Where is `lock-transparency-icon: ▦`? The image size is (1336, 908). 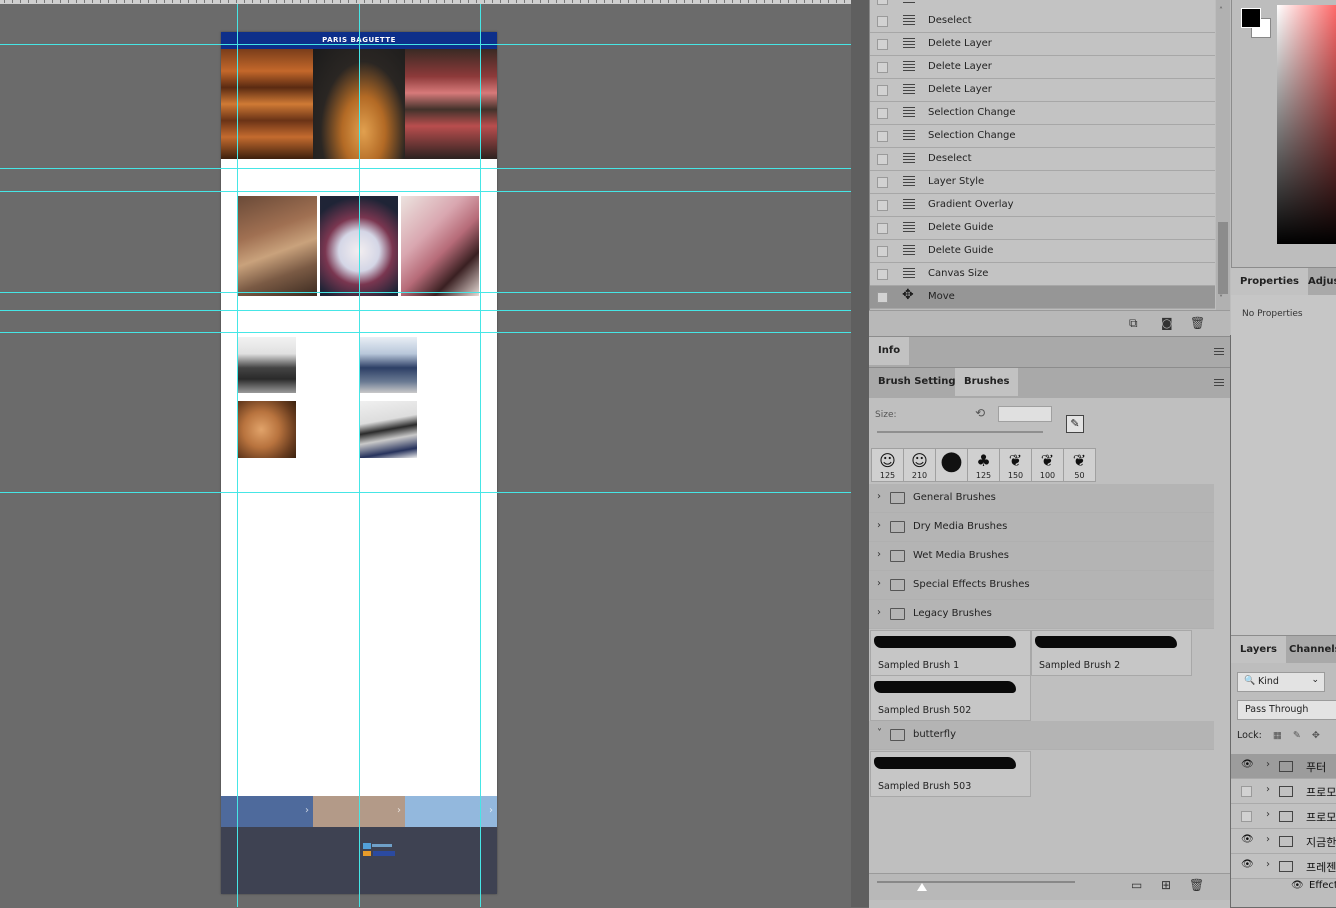 lock-transparency-icon: ▦ is located at coordinates (1277, 735).